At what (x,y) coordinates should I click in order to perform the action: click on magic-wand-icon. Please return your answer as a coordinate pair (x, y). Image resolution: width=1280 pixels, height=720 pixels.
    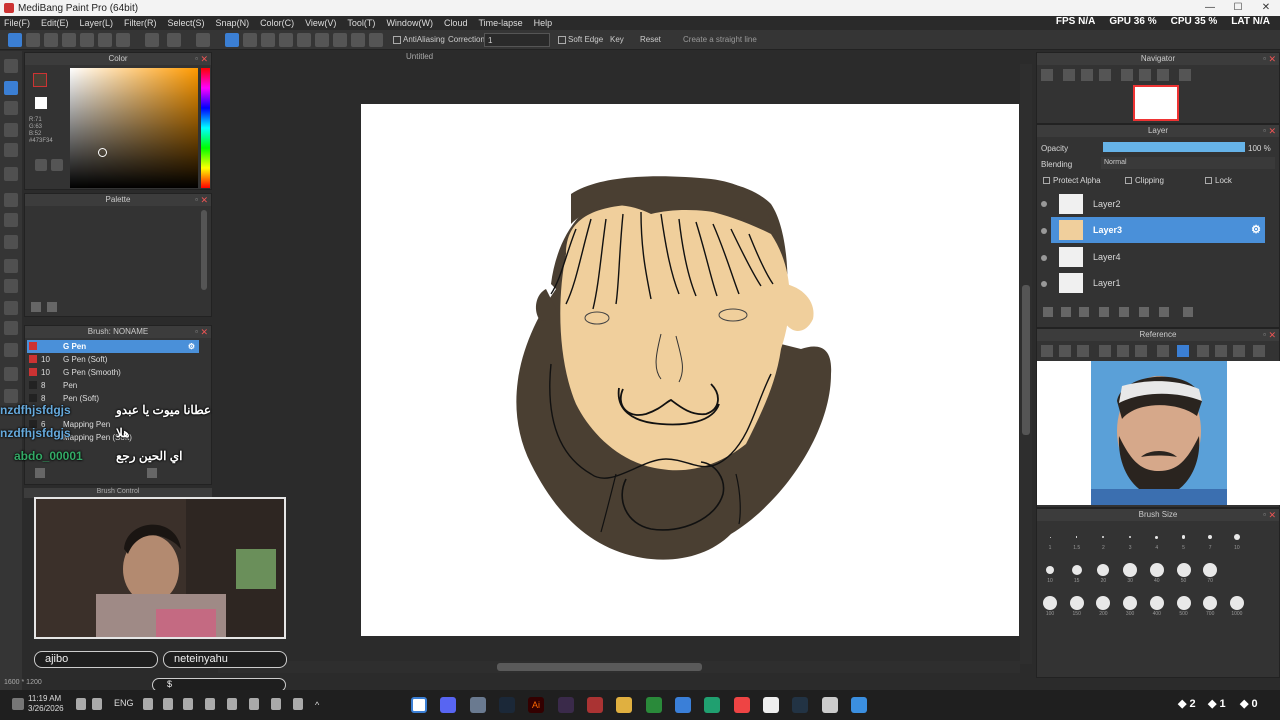
    Looking at the image, I should click on (11, 308).